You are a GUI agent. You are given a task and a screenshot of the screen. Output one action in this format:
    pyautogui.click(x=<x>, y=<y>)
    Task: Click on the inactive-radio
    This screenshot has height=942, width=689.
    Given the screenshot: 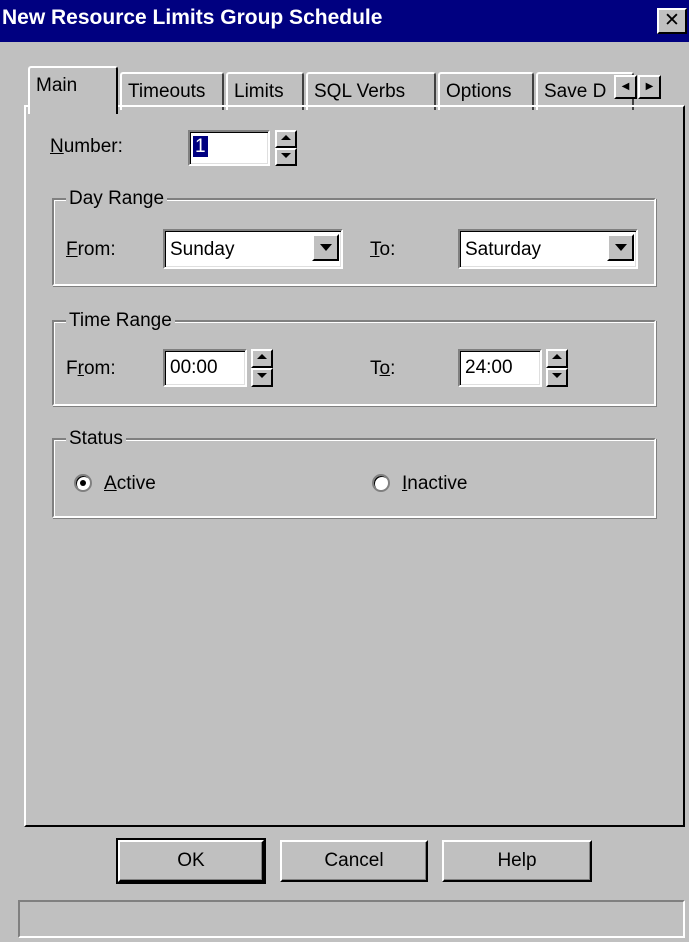 What is the action you would take?
    pyautogui.click(x=381, y=483)
    